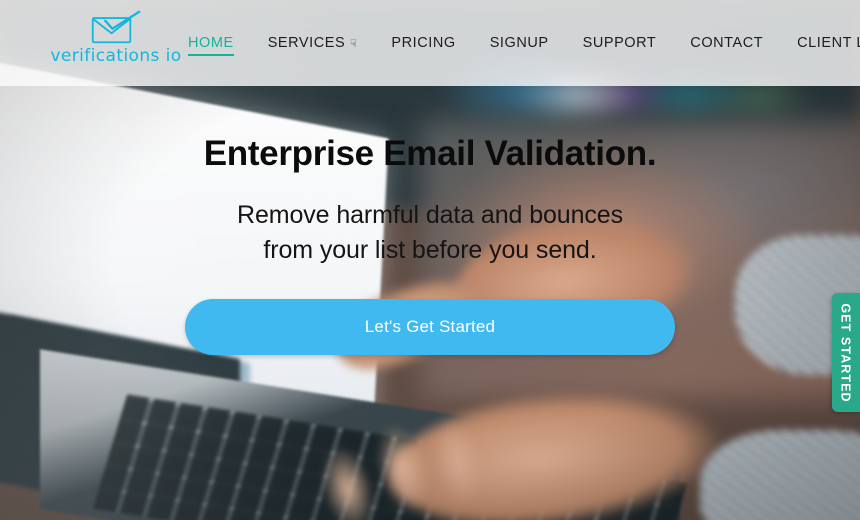  I want to click on nav-label-home: HOME, so click(211, 43).